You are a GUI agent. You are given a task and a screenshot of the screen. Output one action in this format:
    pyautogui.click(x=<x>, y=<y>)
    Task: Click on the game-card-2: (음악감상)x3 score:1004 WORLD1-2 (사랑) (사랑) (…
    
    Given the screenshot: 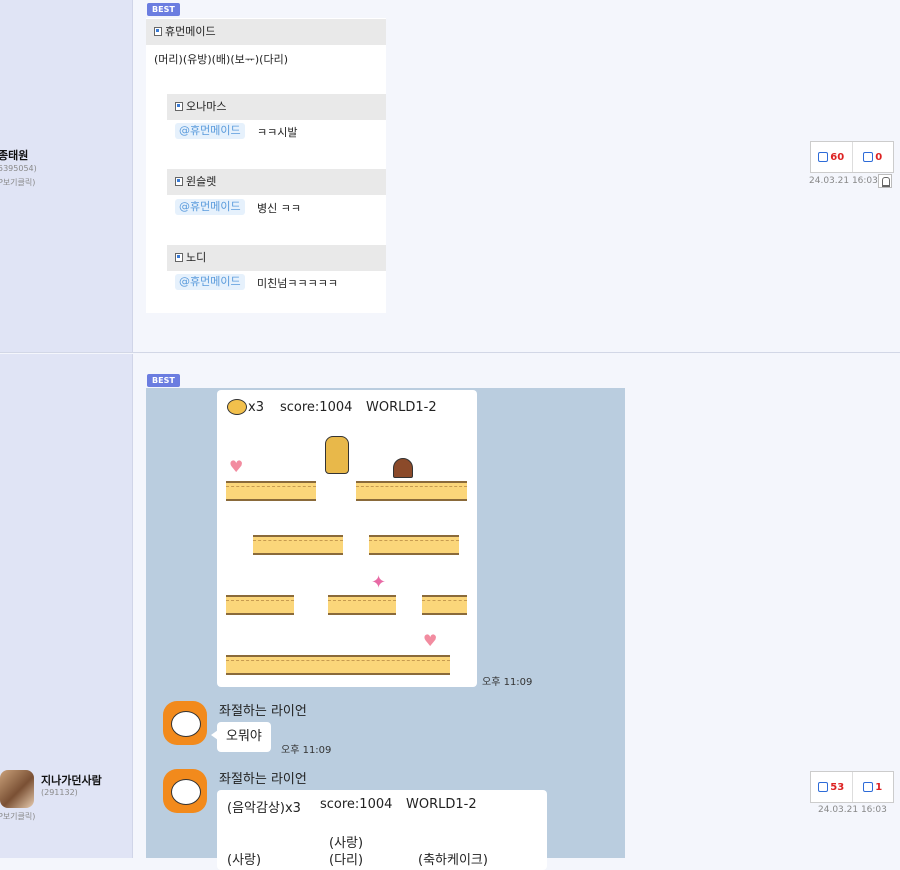 What is the action you would take?
    pyautogui.click(x=382, y=830)
    